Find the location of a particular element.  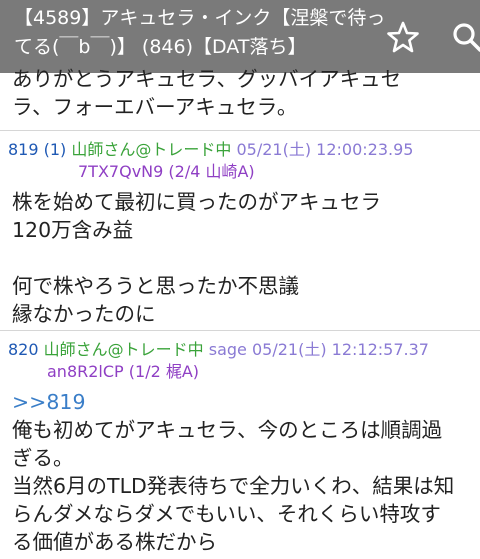

post-line: ぎる。 is located at coordinates (43, 458).